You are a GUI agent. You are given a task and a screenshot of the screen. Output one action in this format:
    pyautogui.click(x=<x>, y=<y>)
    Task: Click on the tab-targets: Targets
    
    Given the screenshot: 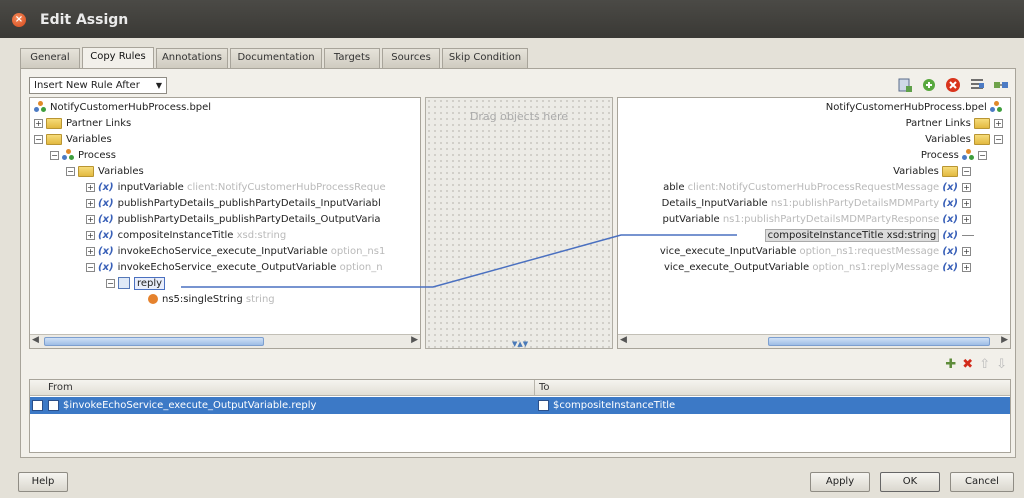 What is the action you would take?
    pyautogui.click(x=352, y=58)
    